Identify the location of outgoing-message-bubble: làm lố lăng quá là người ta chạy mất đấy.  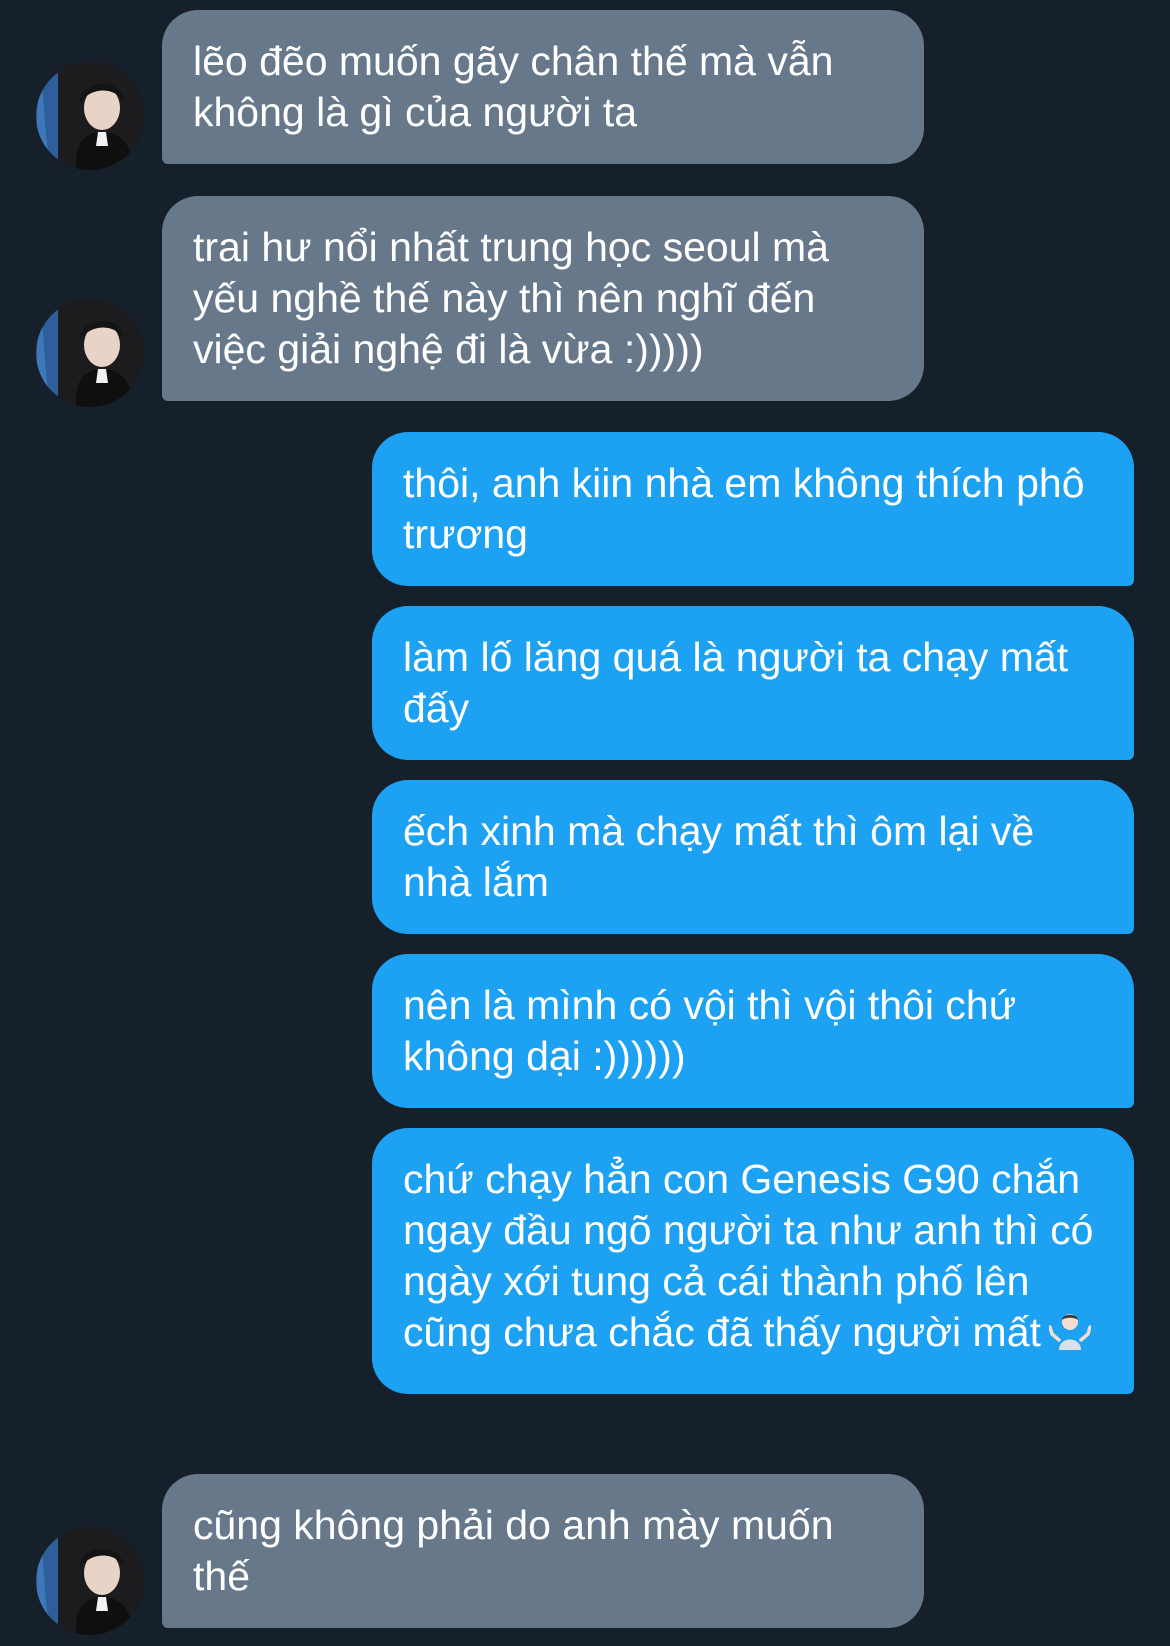
(753, 683).